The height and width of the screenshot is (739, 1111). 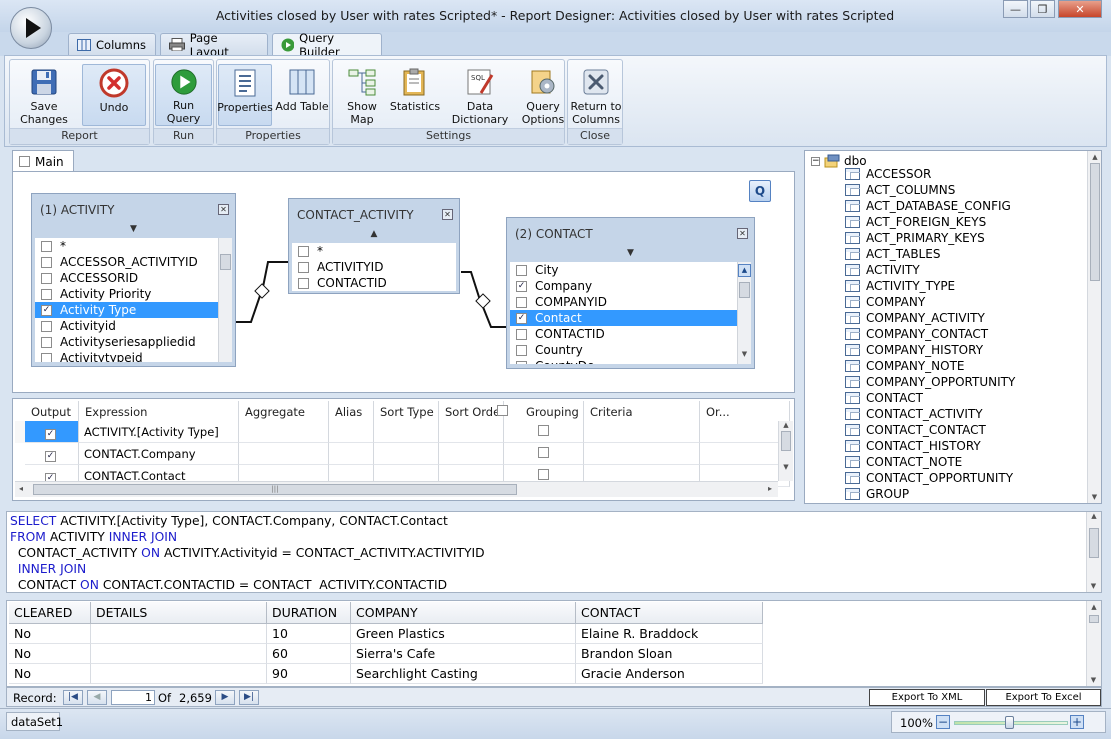 What do you see at coordinates (1080, 9) in the screenshot?
I see `close-button: ✕` at bounding box center [1080, 9].